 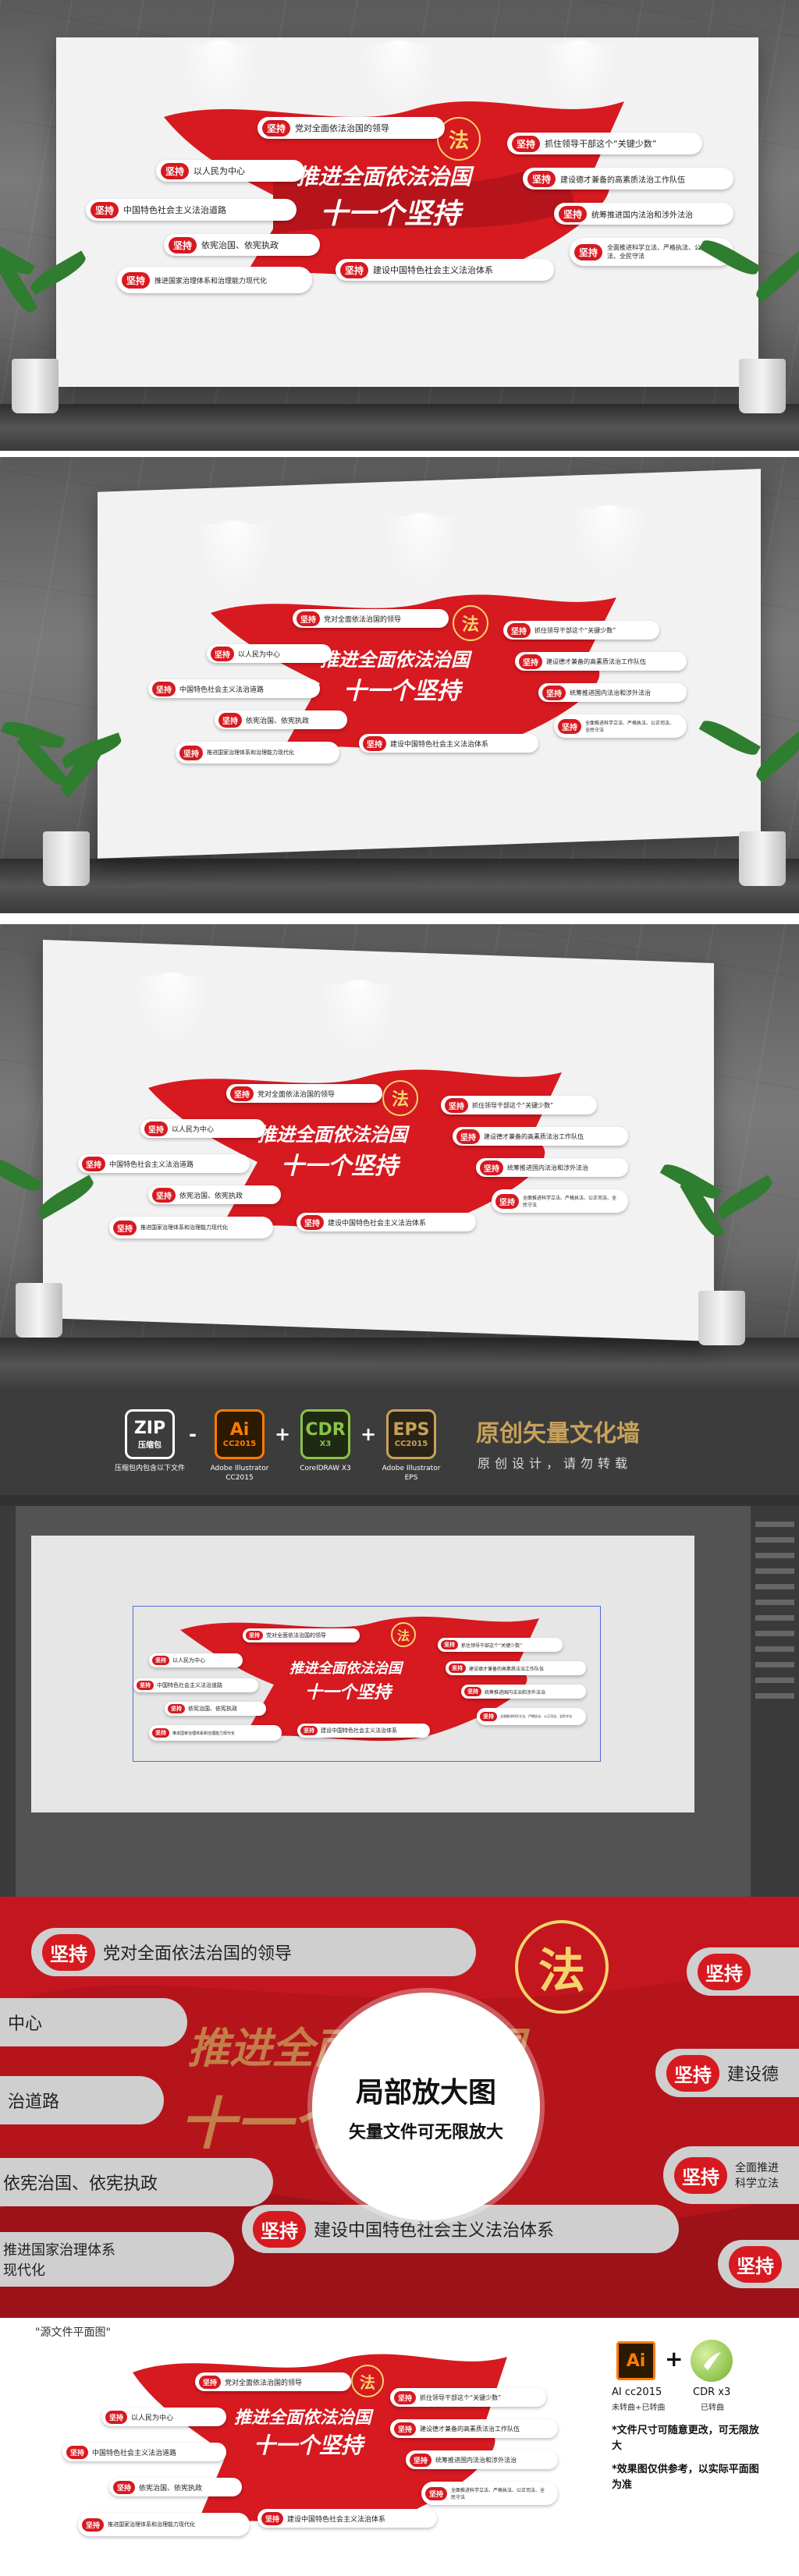 What do you see at coordinates (326, 1468) in the screenshot?
I see `cdr-caption: CorelDRAW X3` at bounding box center [326, 1468].